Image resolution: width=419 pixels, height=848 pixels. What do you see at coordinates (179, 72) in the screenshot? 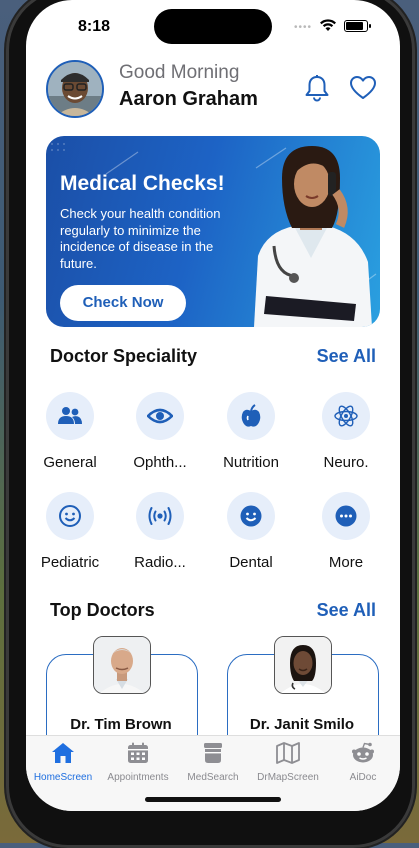
I see `greeting-text: Good Morning` at bounding box center [179, 72].